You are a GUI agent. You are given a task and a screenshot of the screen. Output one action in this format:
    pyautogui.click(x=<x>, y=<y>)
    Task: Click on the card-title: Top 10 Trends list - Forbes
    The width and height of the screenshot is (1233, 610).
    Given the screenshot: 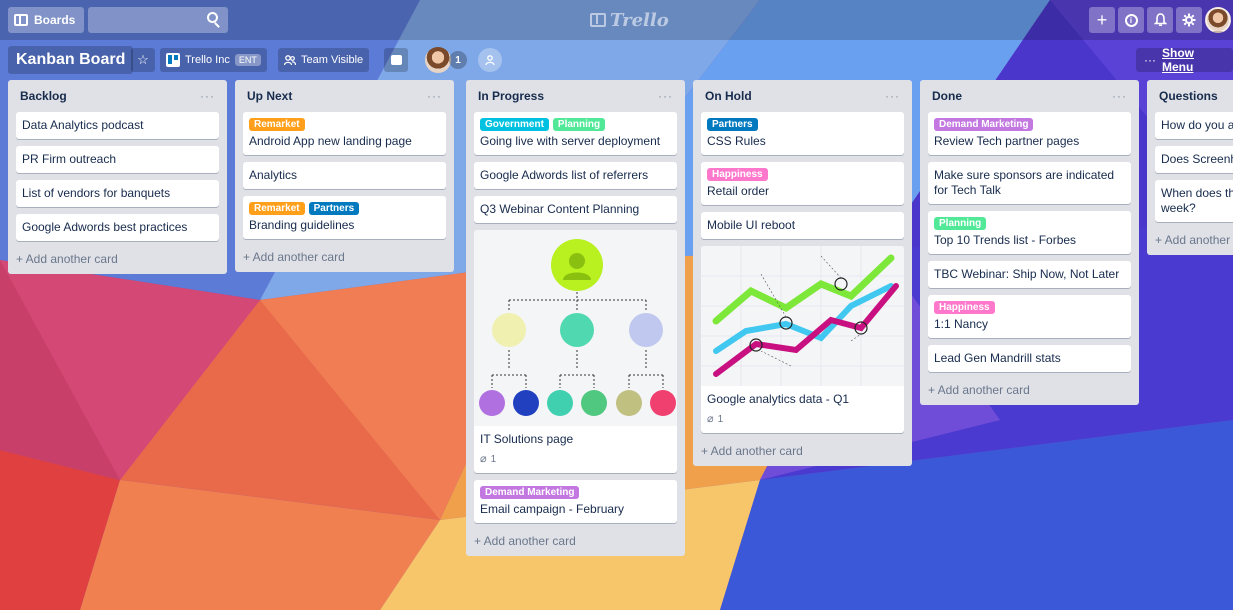 What is the action you would take?
    pyautogui.click(x=1005, y=240)
    